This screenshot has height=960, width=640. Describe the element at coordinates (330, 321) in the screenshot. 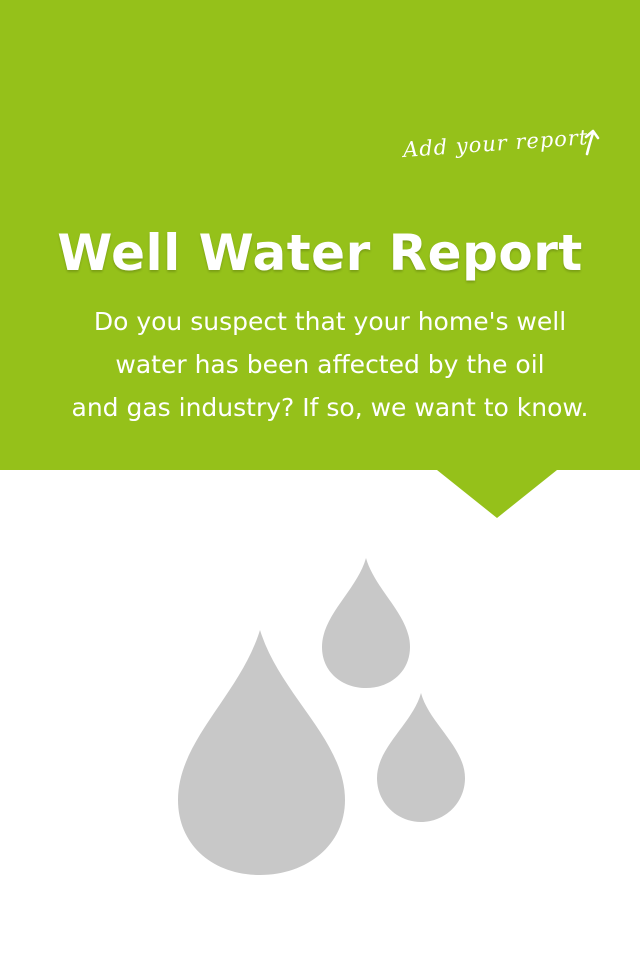

I see `intro-line: Do you suspect that your home's well` at that location.